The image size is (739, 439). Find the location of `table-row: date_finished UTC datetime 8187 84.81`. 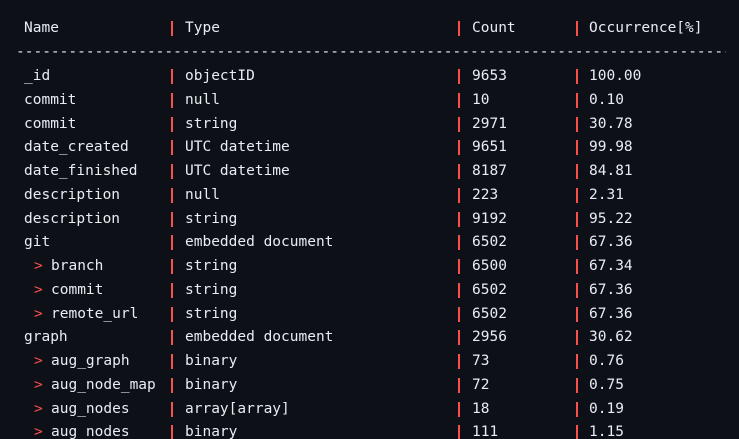

table-row: date_finished UTC datetime 8187 84.81 is located at coordinates (369, 171).